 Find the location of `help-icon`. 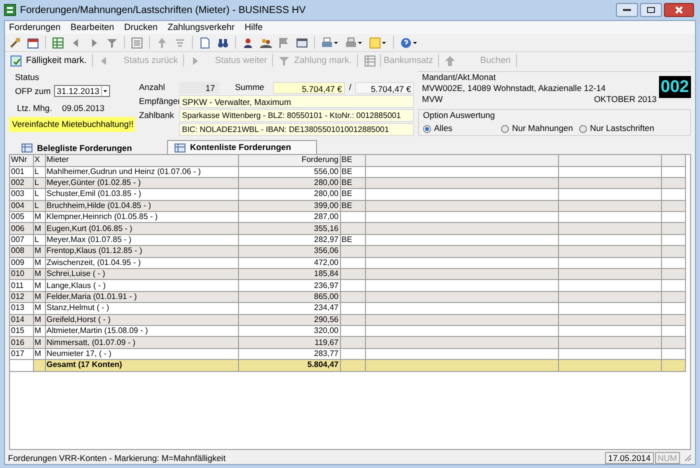

help-icon is located at coordinates (409, 42).